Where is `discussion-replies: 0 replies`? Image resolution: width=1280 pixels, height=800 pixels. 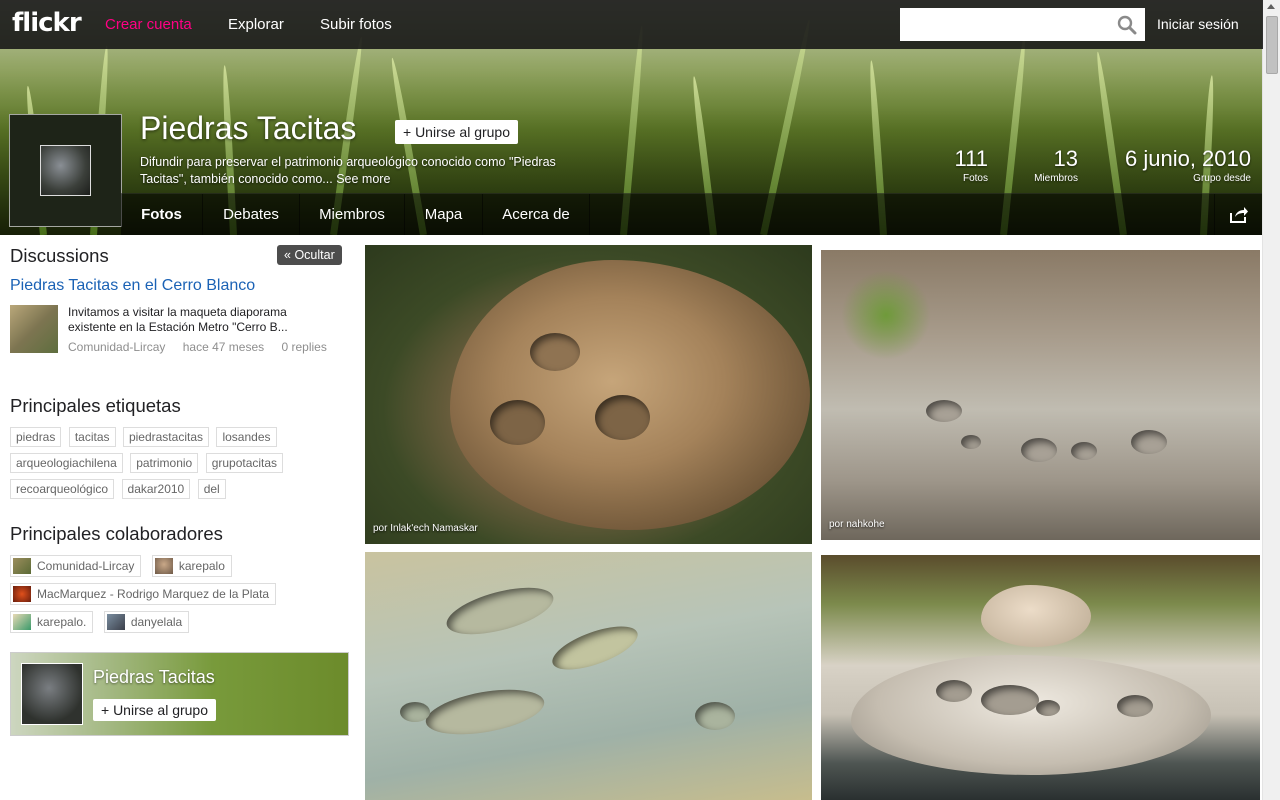
discussion-replies: 0 replies is located at coordinates (304, 347).